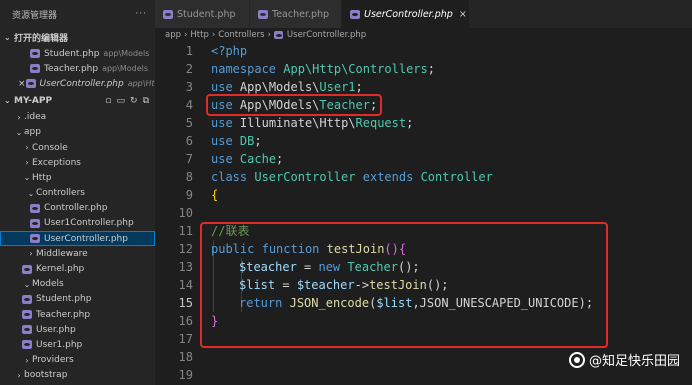  Describe the element at coordinates (185, 339) in the screenshot. I see `line-number: 17` at that location.